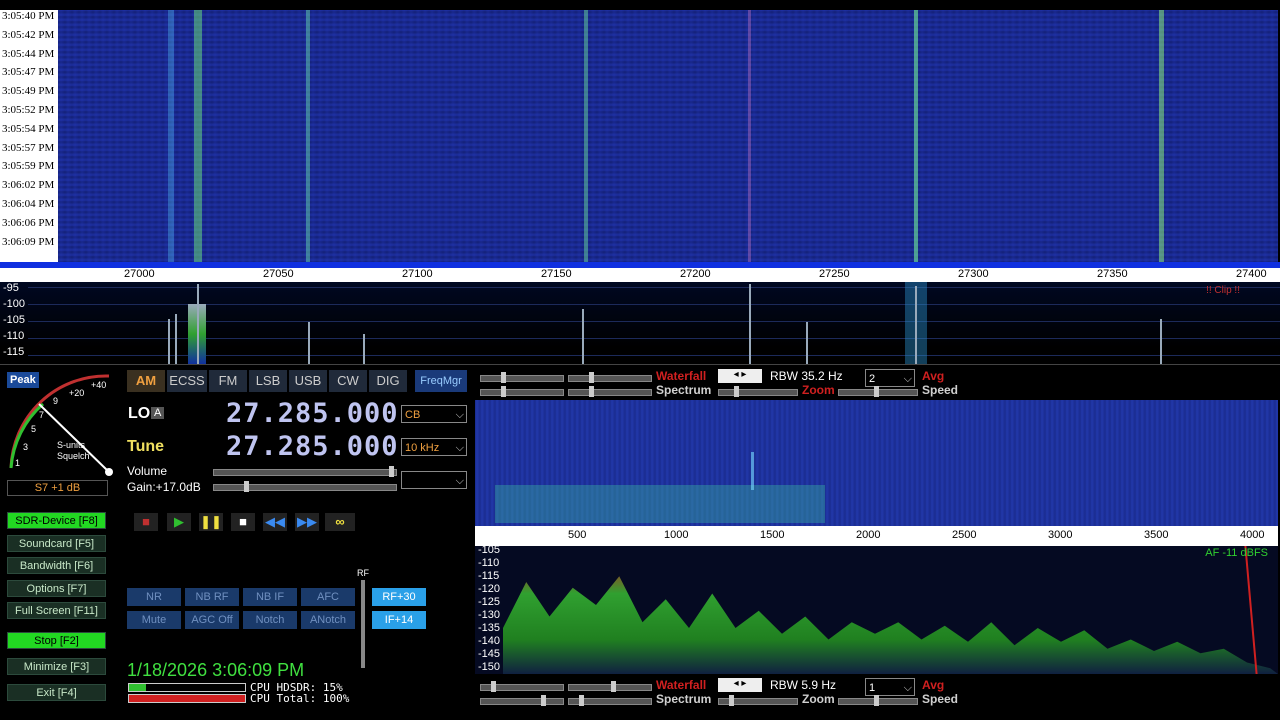  I want to click on loop-button: ∞, so click(340, 522).